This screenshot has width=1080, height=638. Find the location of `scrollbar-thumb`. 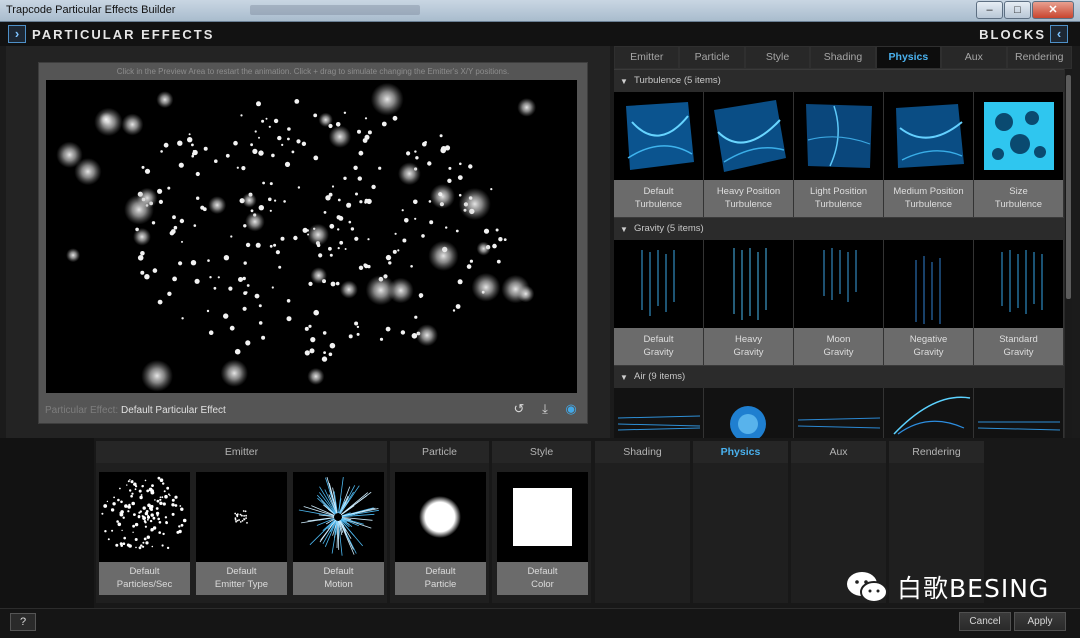

scrollbar-thumb is located at coordinates (1068, 187).